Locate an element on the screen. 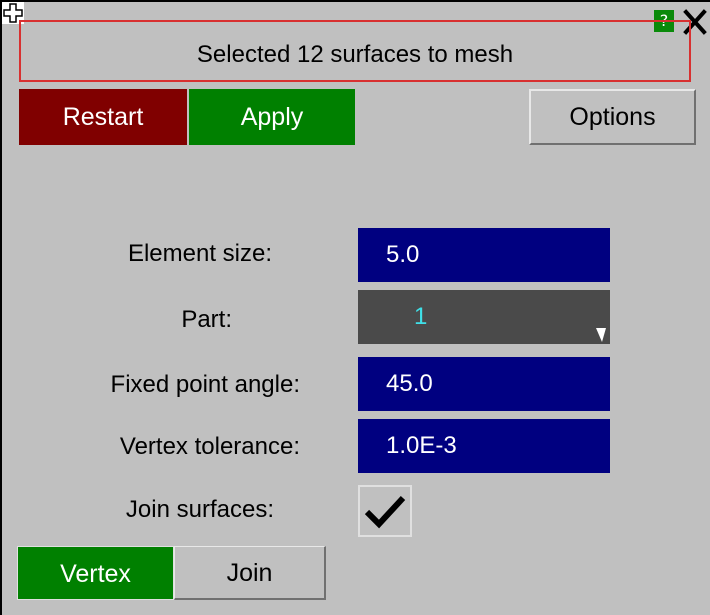 The height and width of the screenshot is (615, 710). fixed-point-angle-label: Fixed point angle: is located at coordinates (205, 384).